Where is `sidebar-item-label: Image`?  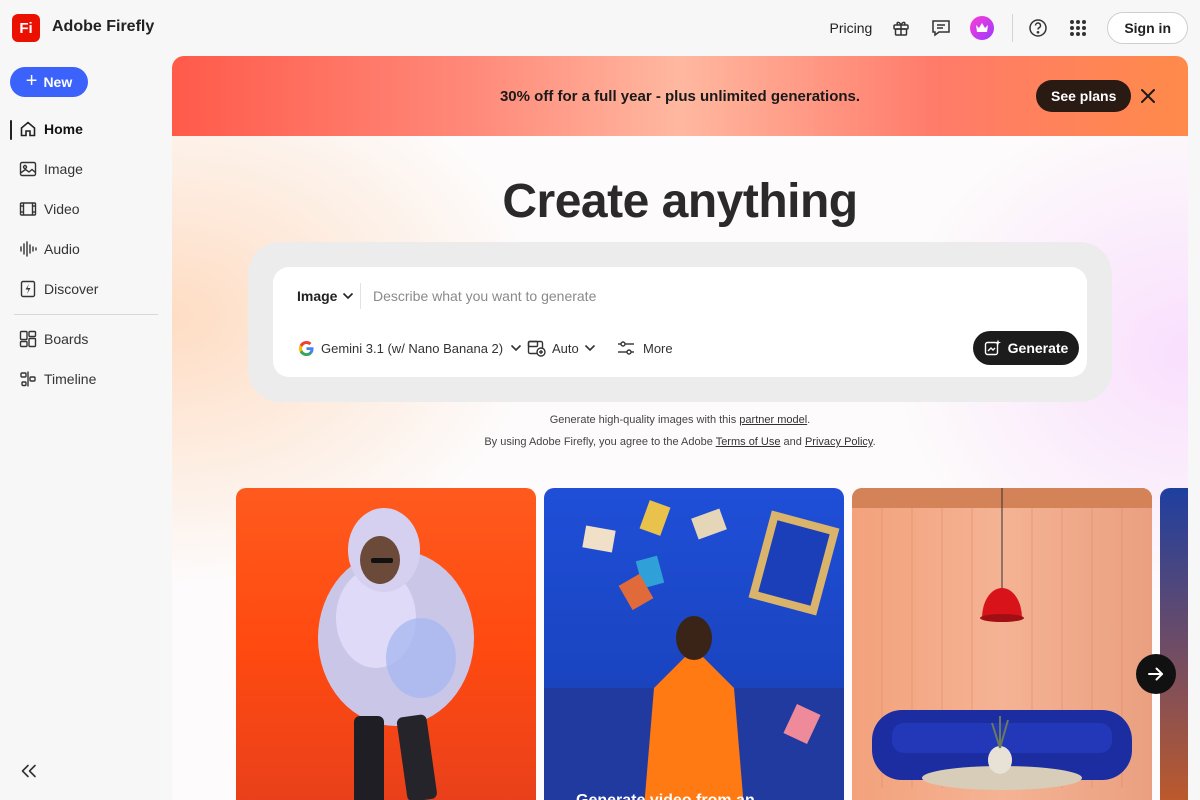 sidebar-item-label: Image is located at coordinates (63, 169).